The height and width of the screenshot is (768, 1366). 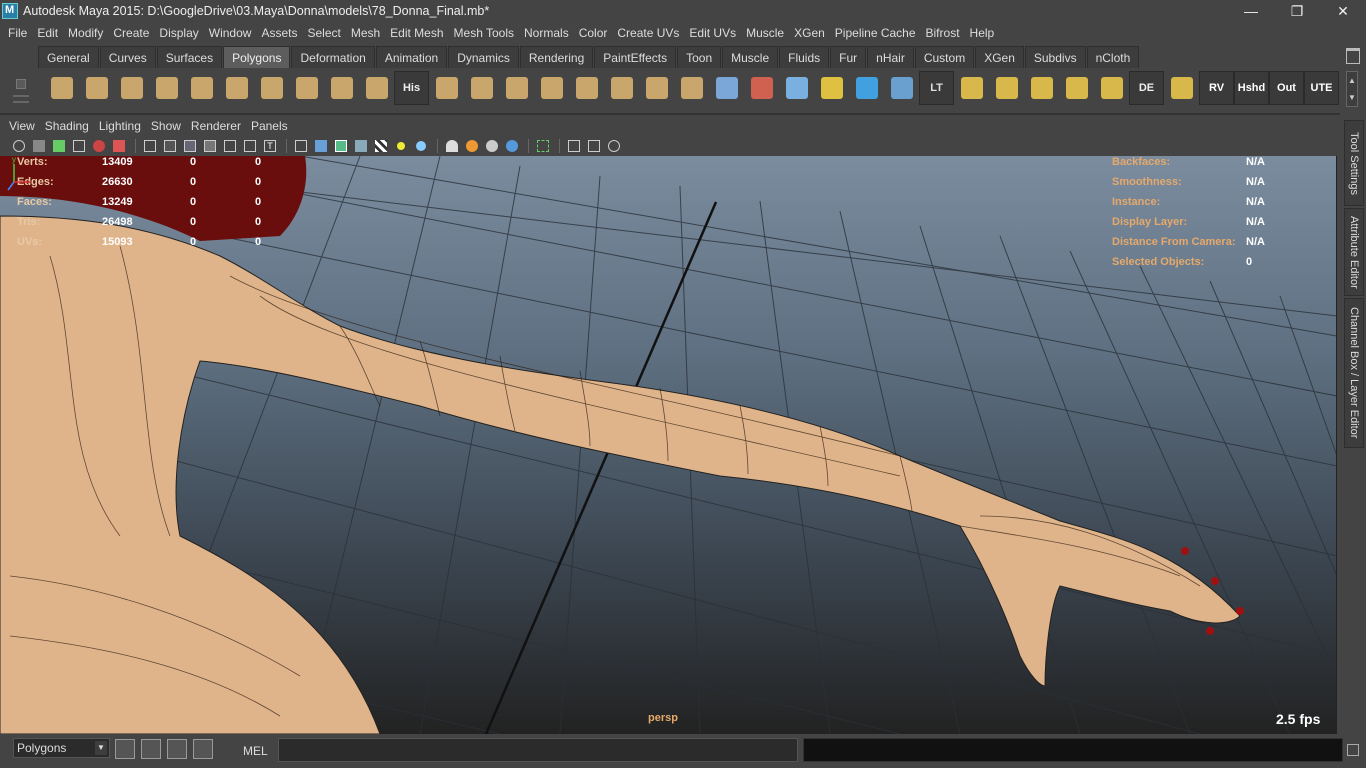 I want to click on anti-aliasing-icon, so click(x=512, y=146).